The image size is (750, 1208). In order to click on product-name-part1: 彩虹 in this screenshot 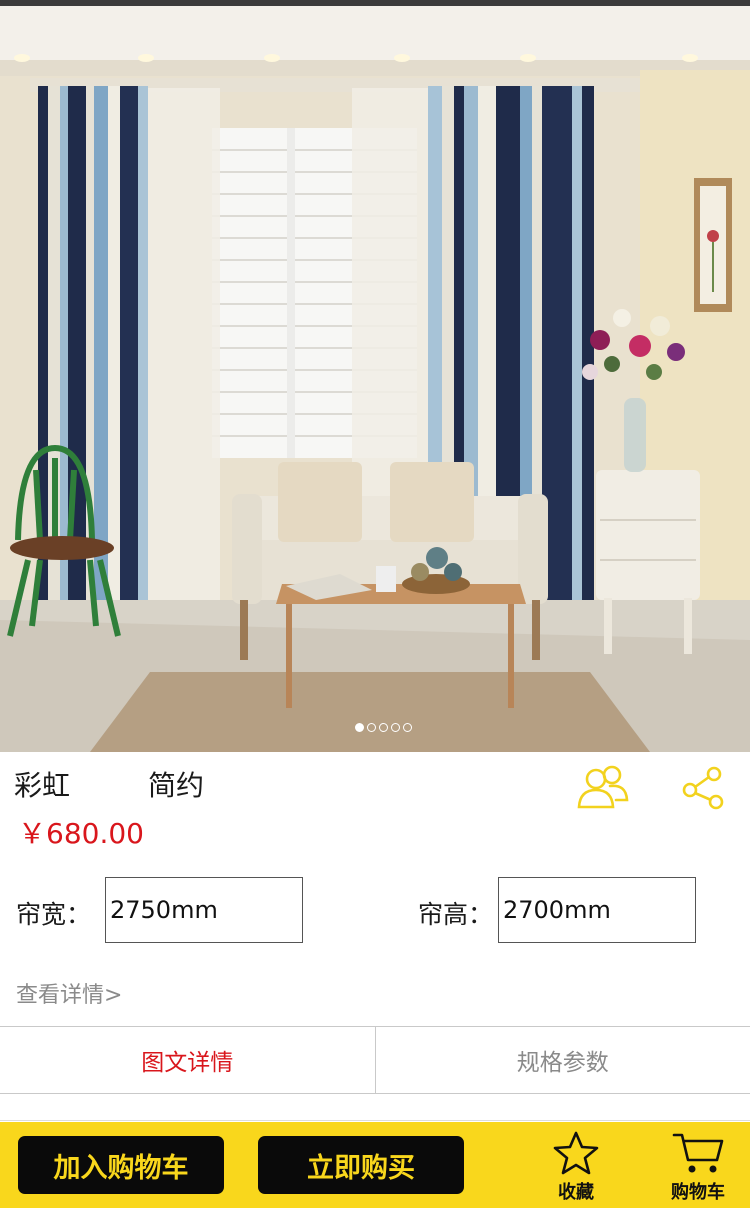, I will do `click(42, 785)`.